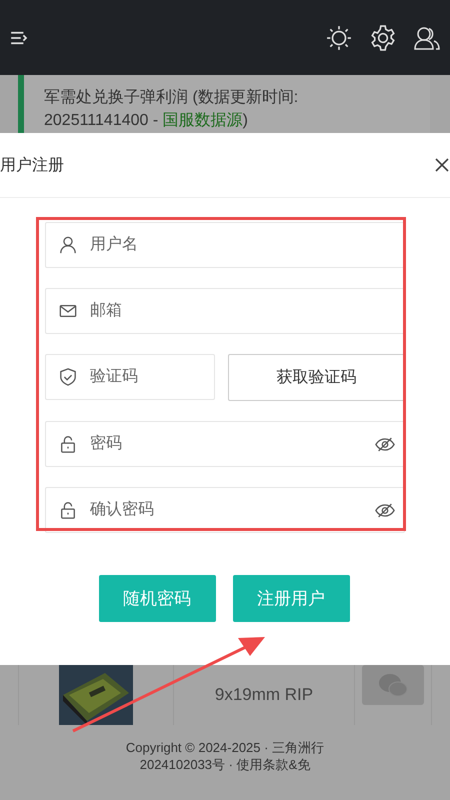 The height and width of the screenshot is (800, 450). What do you see at coordinates (225, 764) in the screenshot?
I see `footer-text: 2024102033号 · 使用条款&免` at bounding box center [225, 764].